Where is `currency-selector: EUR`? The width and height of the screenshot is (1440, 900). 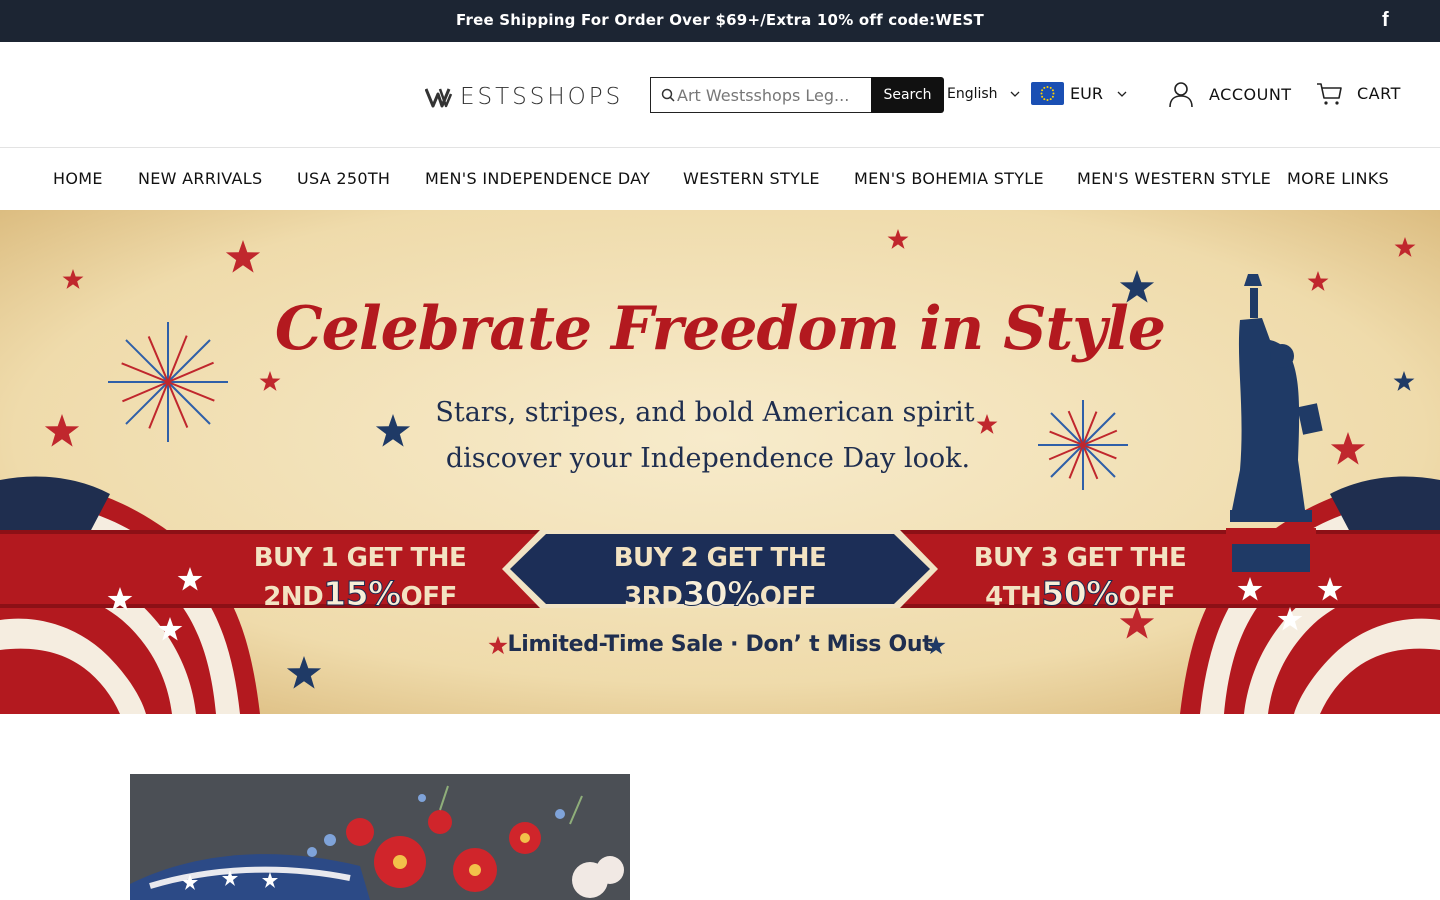
currency-selector: EUR is located at coordinates (1079, 93).